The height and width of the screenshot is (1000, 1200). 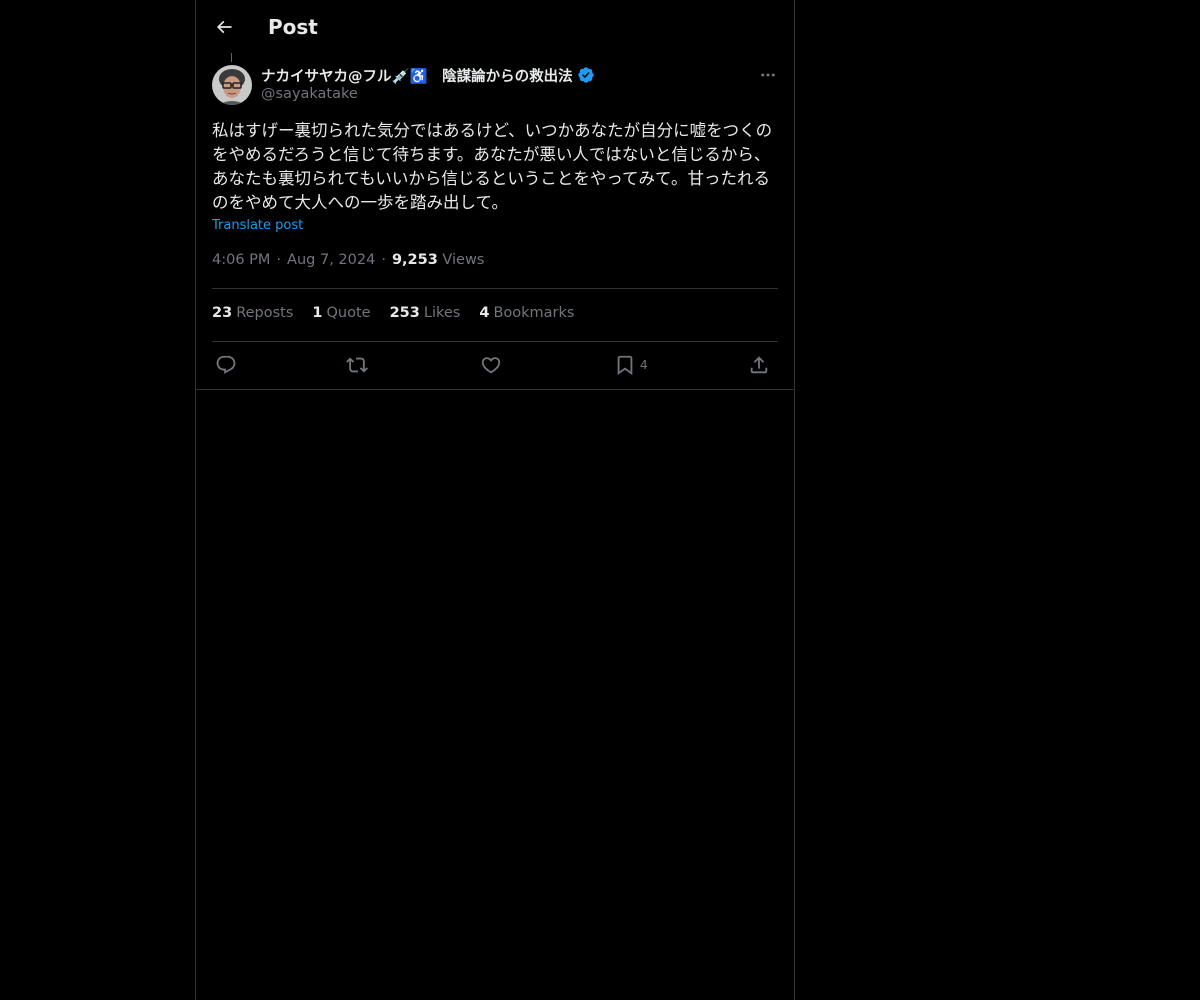 I want to click on post-time: 4:06 PM, so click(x=241, y=260).